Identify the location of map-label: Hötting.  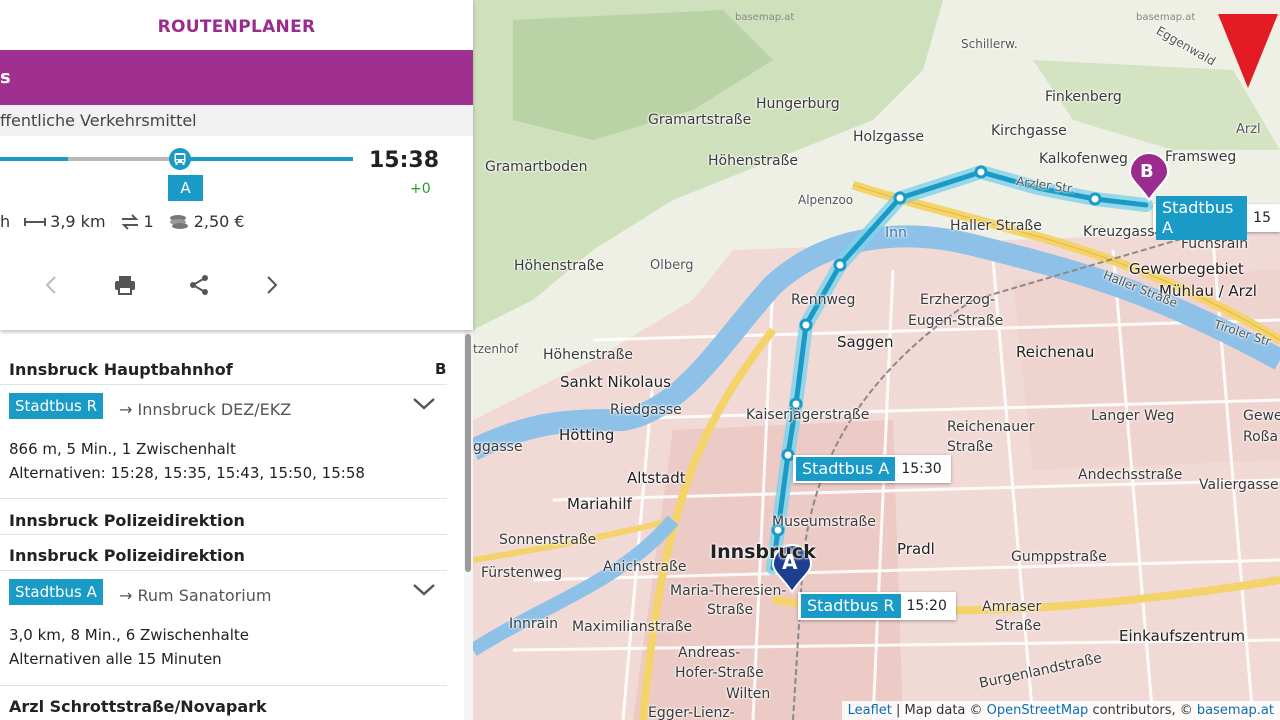
(587, 435).